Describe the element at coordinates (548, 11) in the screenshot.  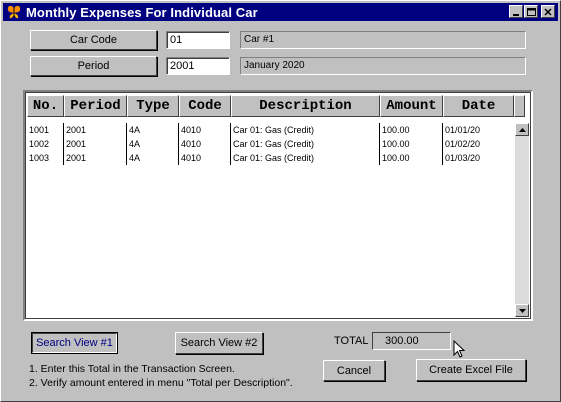
I see `close-icon` at that location.